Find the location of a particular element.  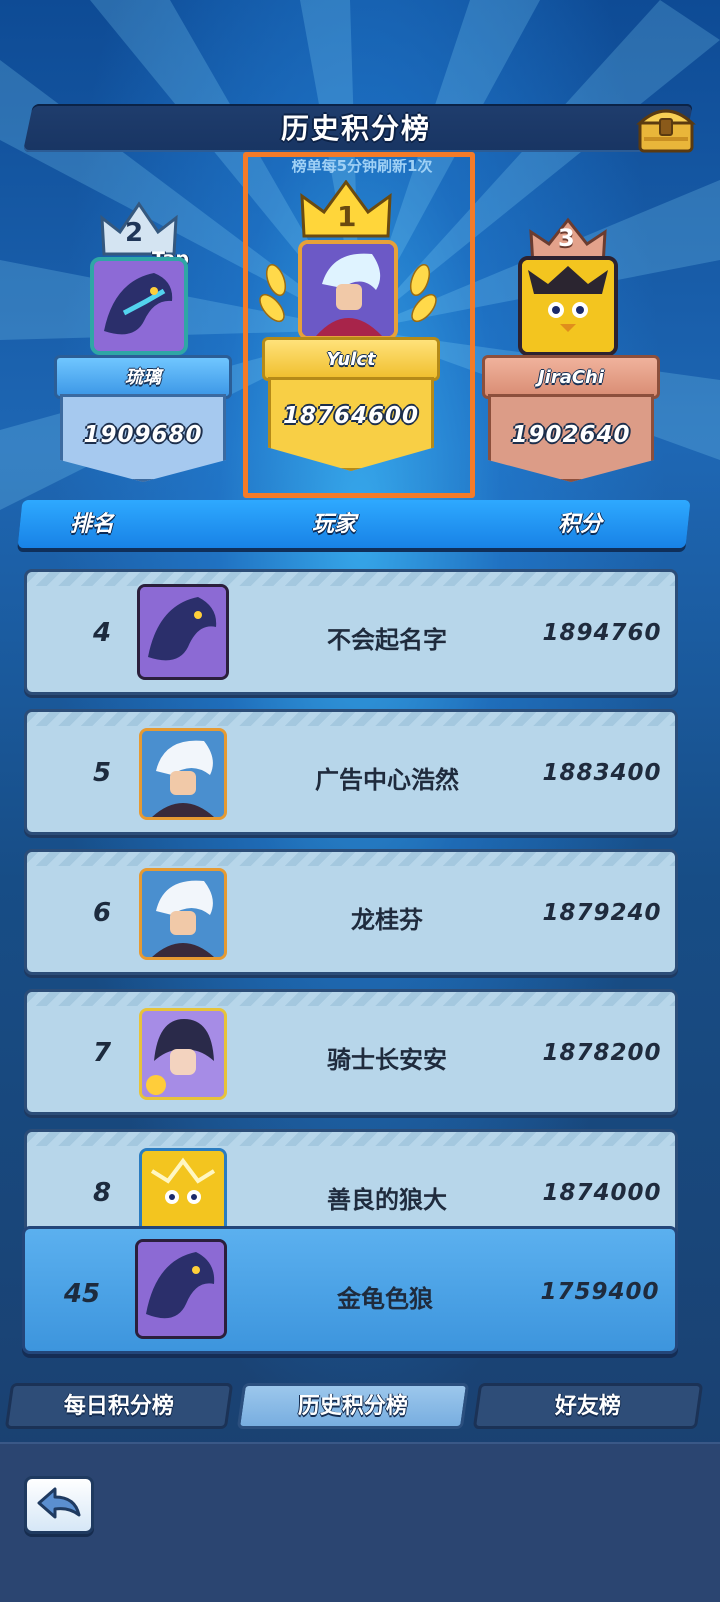

my-player-name: 金龟色狼 is located at coordinates (385, 1299).